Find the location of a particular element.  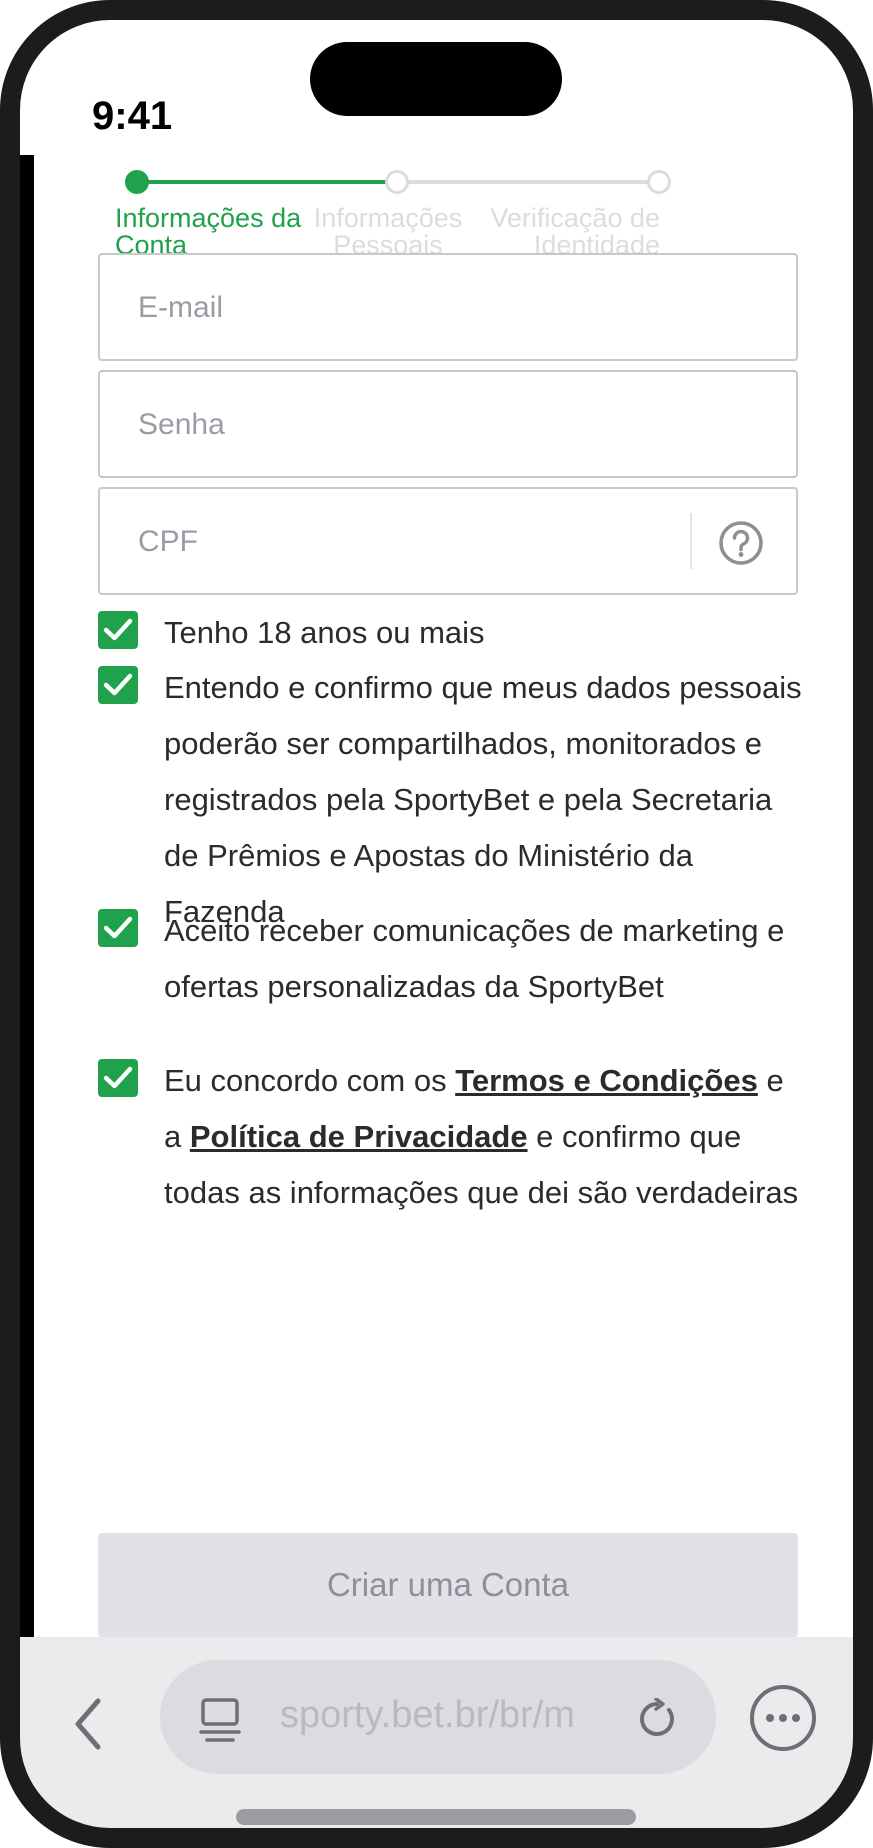

step-label-identity: Verificação de Identidade is located at coordinates (560, 232).